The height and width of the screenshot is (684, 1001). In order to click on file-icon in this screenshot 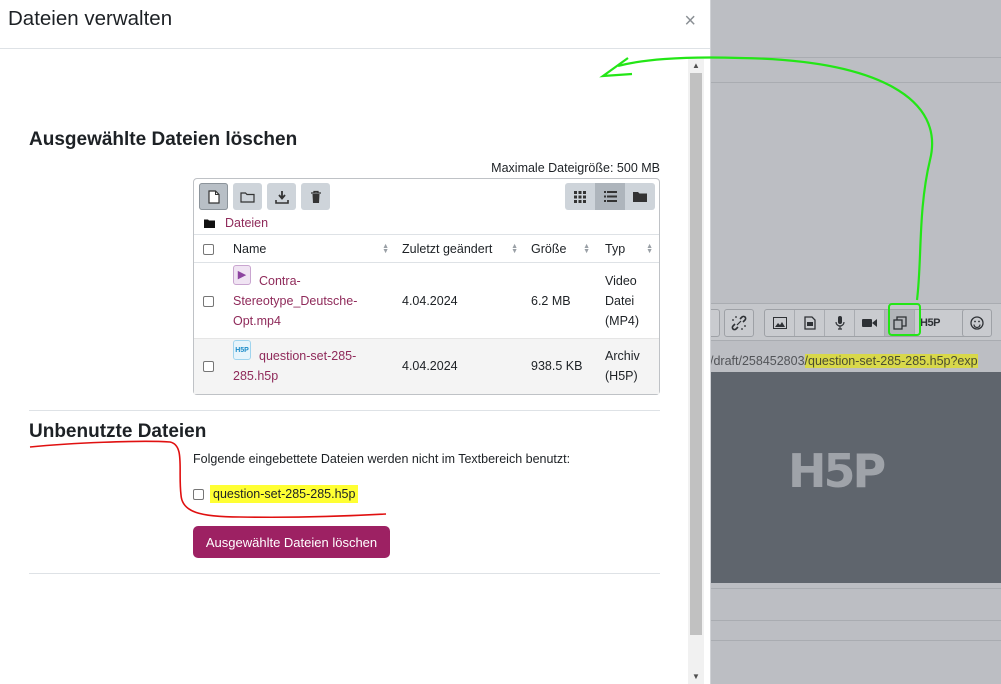, I will do `click(213, 196)`.